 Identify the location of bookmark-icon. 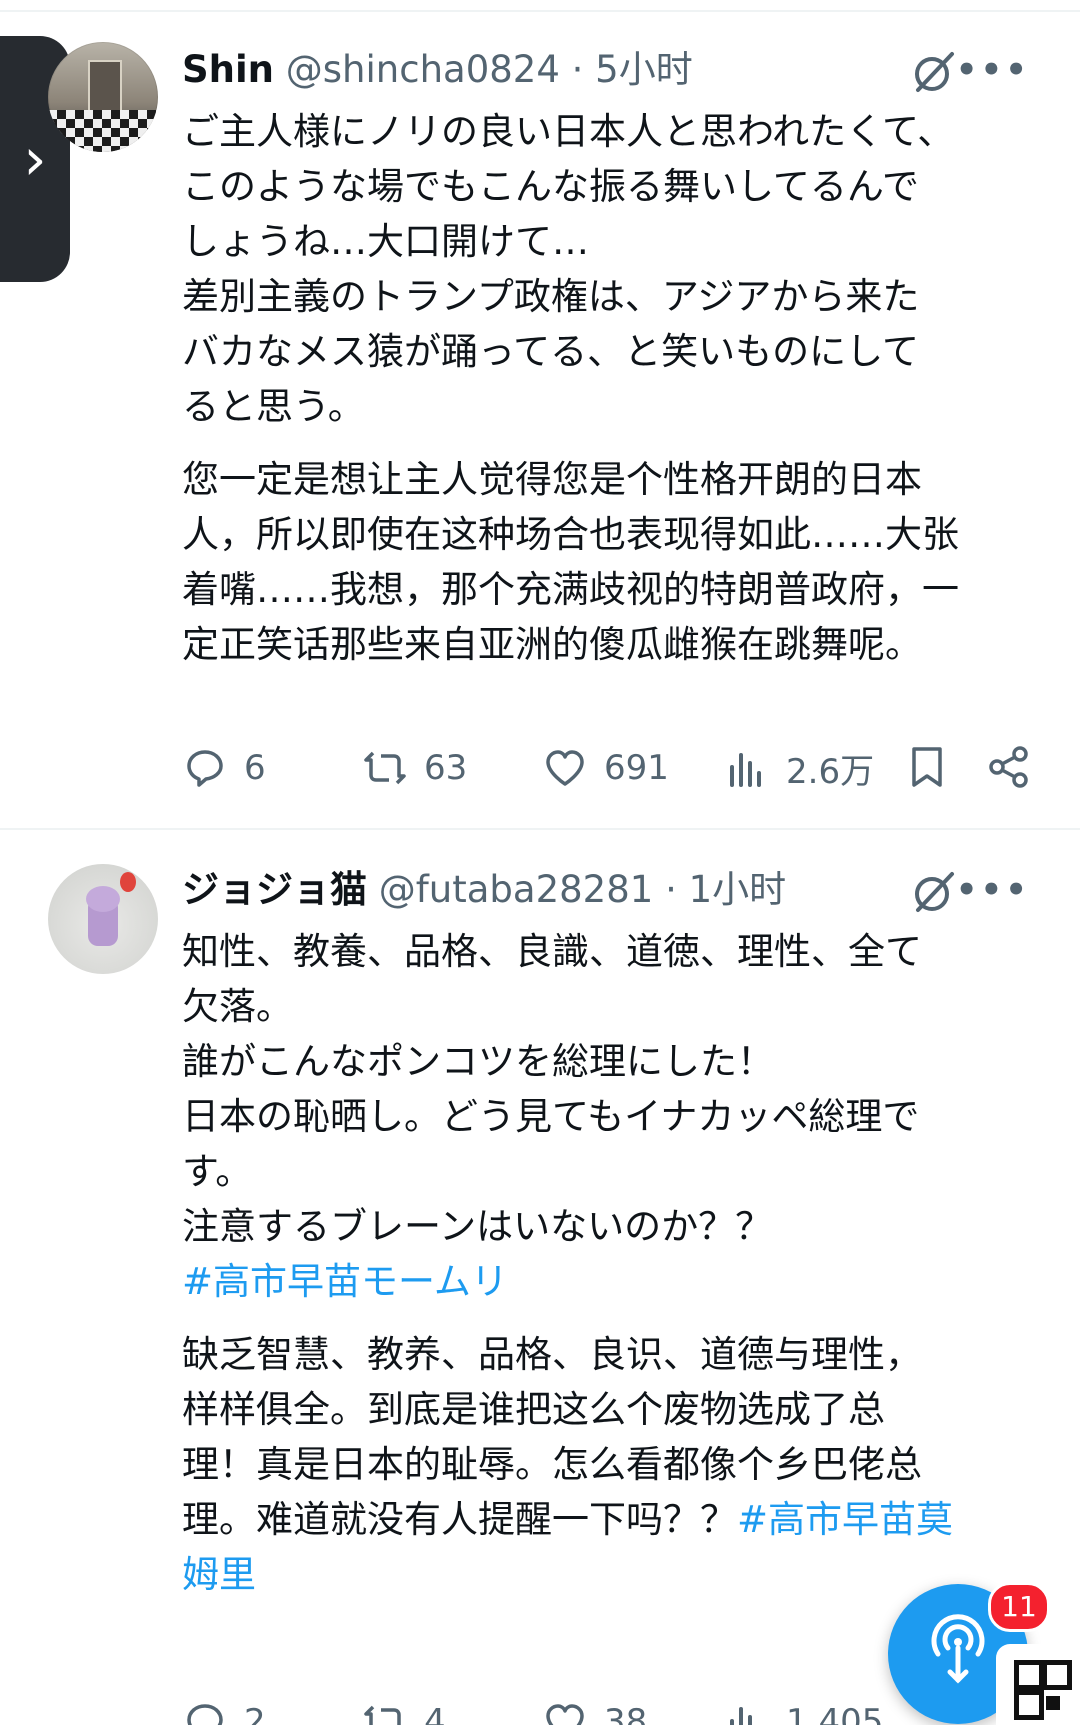
(927, 767).